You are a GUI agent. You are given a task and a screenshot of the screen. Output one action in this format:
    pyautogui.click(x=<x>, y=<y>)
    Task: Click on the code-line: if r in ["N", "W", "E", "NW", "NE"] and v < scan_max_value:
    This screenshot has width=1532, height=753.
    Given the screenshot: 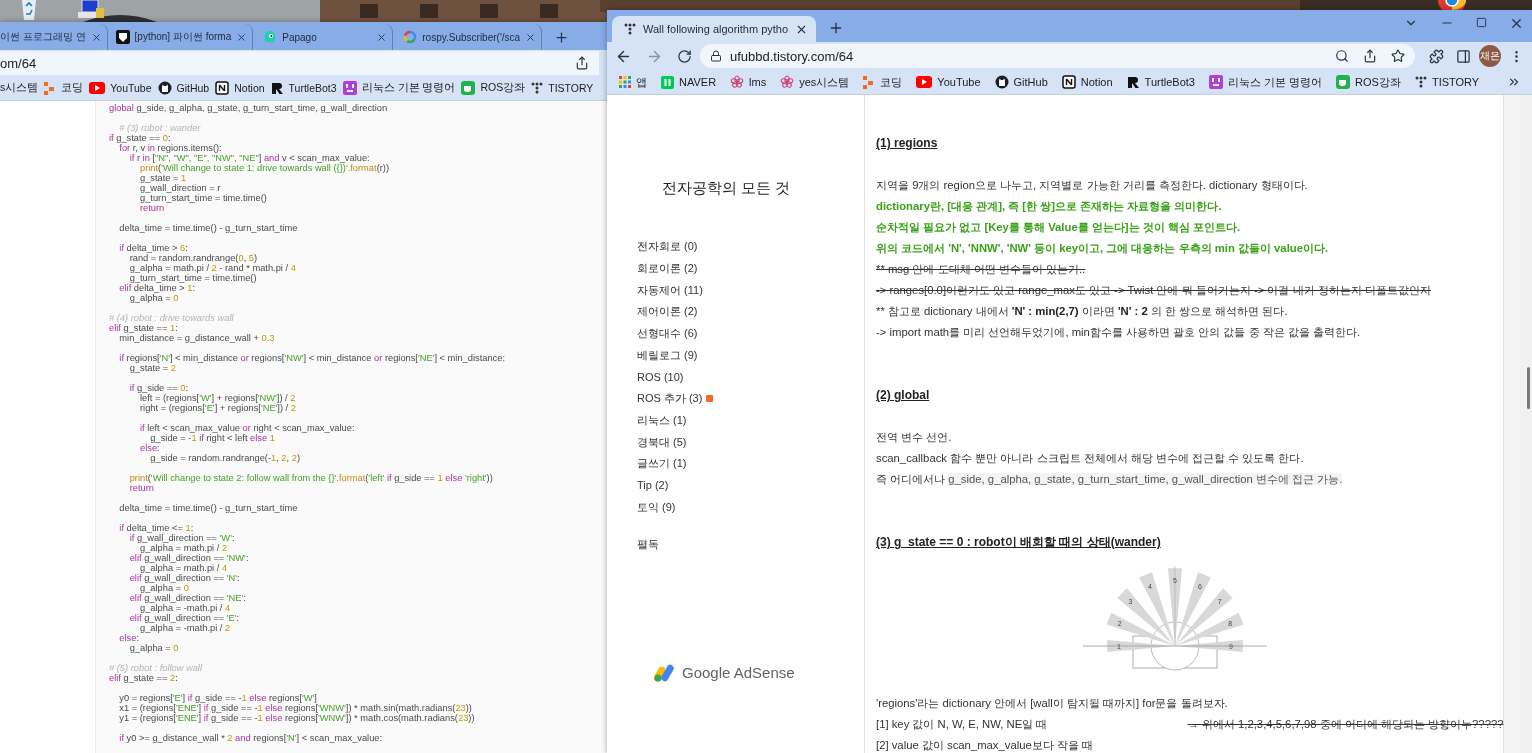 What is the action you would take?
    pyautogui.click(x=249, y=158)
    